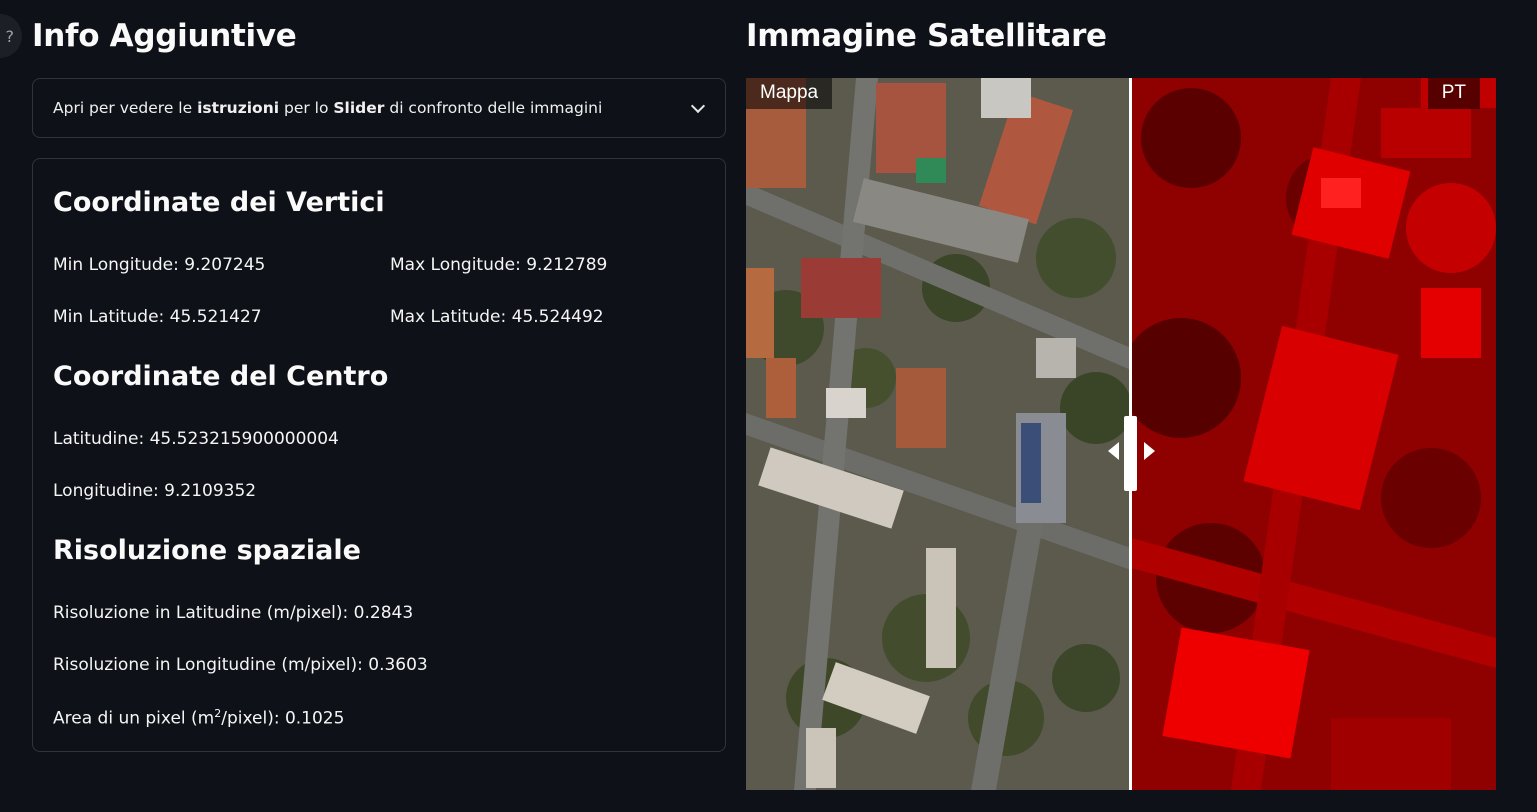 The width and height of the screenshot is (1537, 812). Describe the element at coordinates (698, 105) in the screenshot. I see `chevron-down-icon` at that location.